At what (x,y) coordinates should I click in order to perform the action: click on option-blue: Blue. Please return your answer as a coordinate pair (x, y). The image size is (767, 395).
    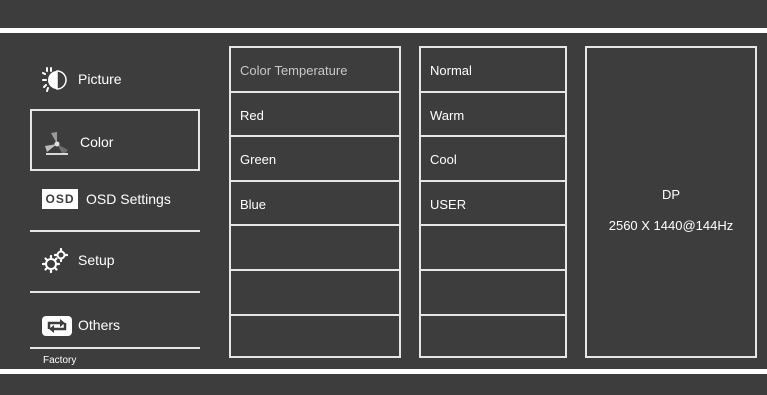
    Looking at the image, I should click on (315, 204).